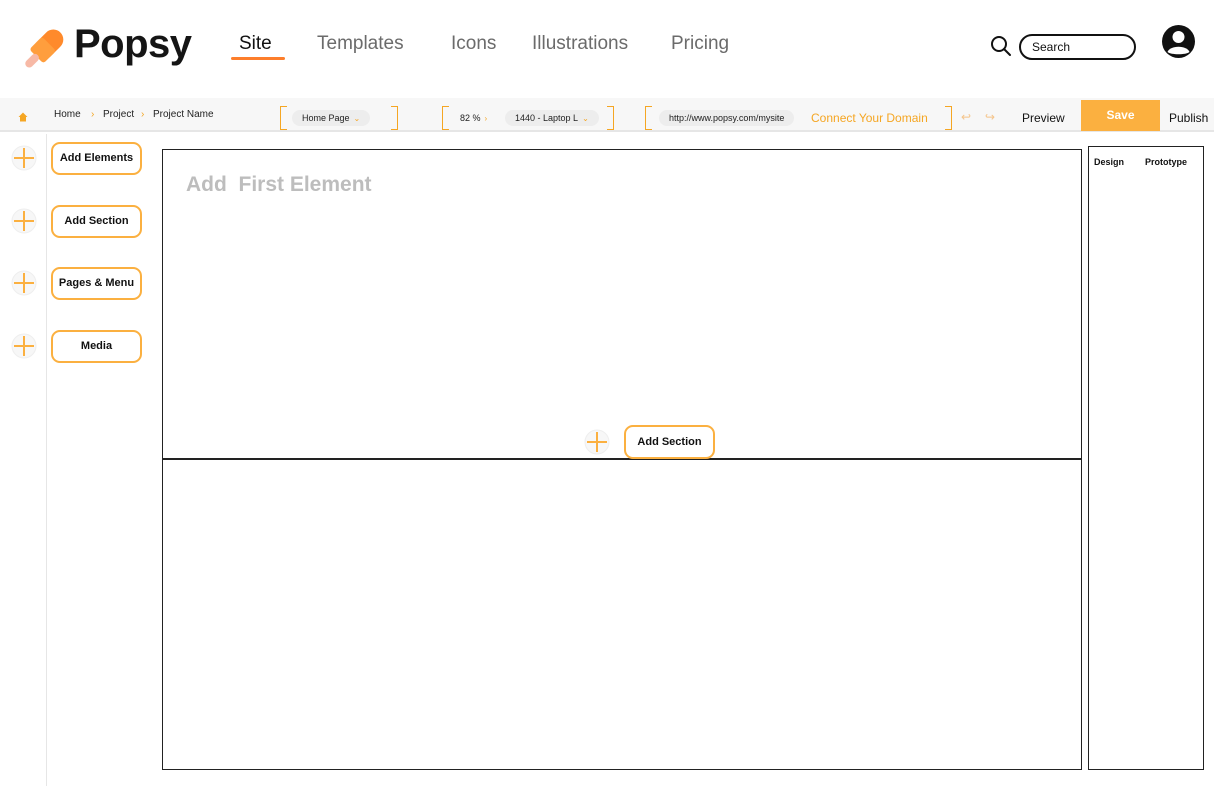 The width and height of the screenshot is (1214, 786). Describe the element at coordinates (279, 185) in the screenshot. I see `add-first-element-placeholder: Add First Element` at that location.